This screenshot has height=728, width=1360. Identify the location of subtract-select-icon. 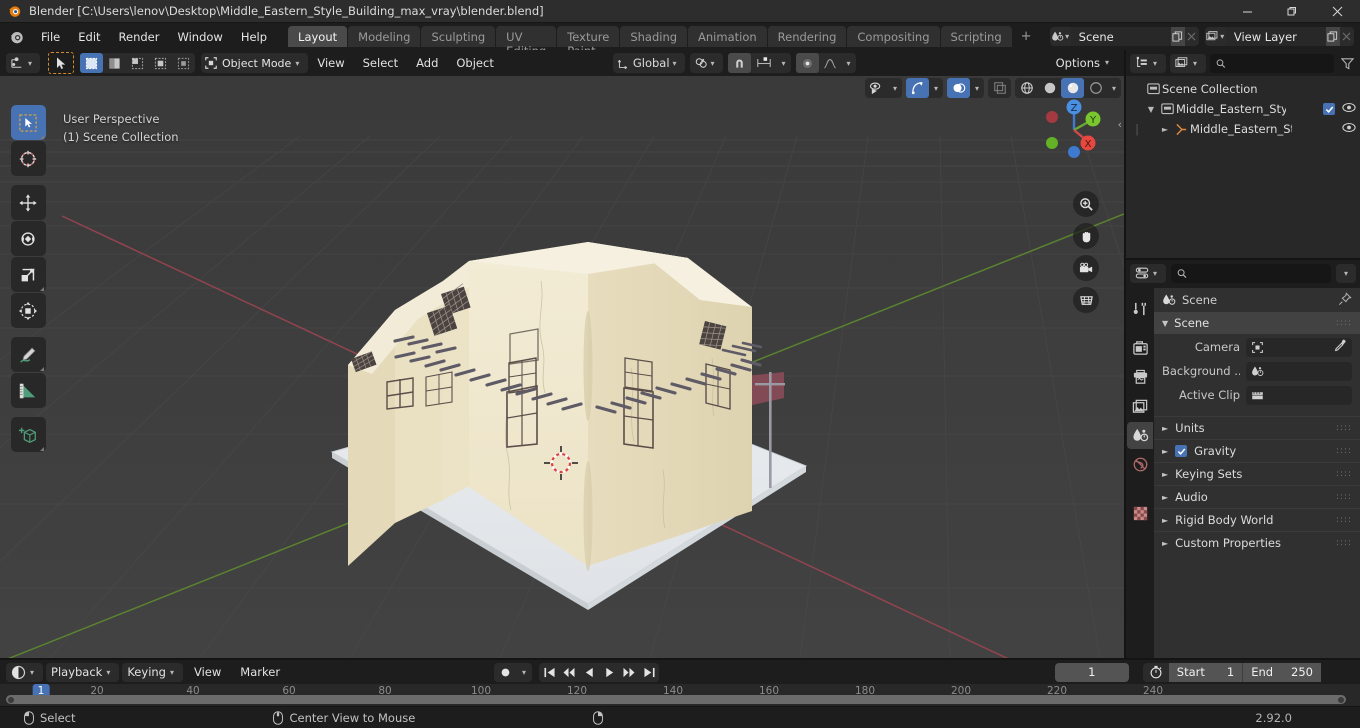
(137, 63).